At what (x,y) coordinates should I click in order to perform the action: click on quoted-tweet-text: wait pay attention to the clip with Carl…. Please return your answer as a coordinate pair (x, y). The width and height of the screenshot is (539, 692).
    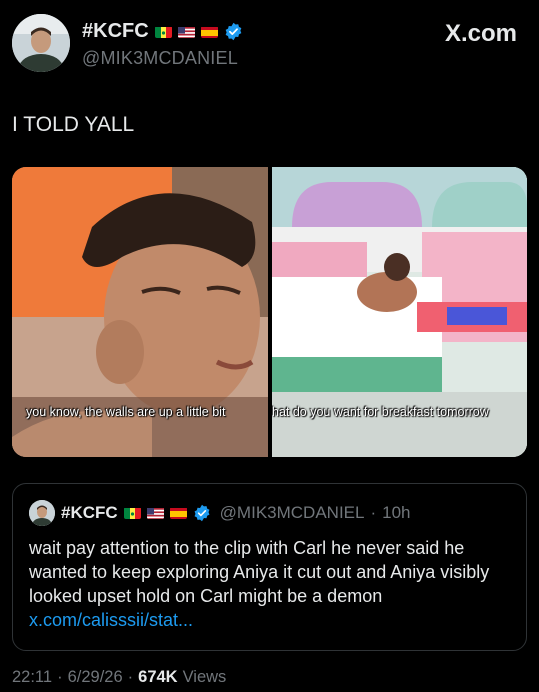
    Looking at the image, I should click on (269, 584).